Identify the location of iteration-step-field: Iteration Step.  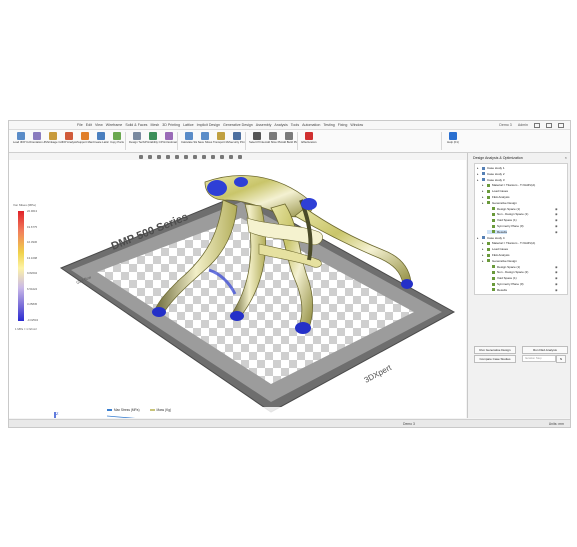
(539, 358).